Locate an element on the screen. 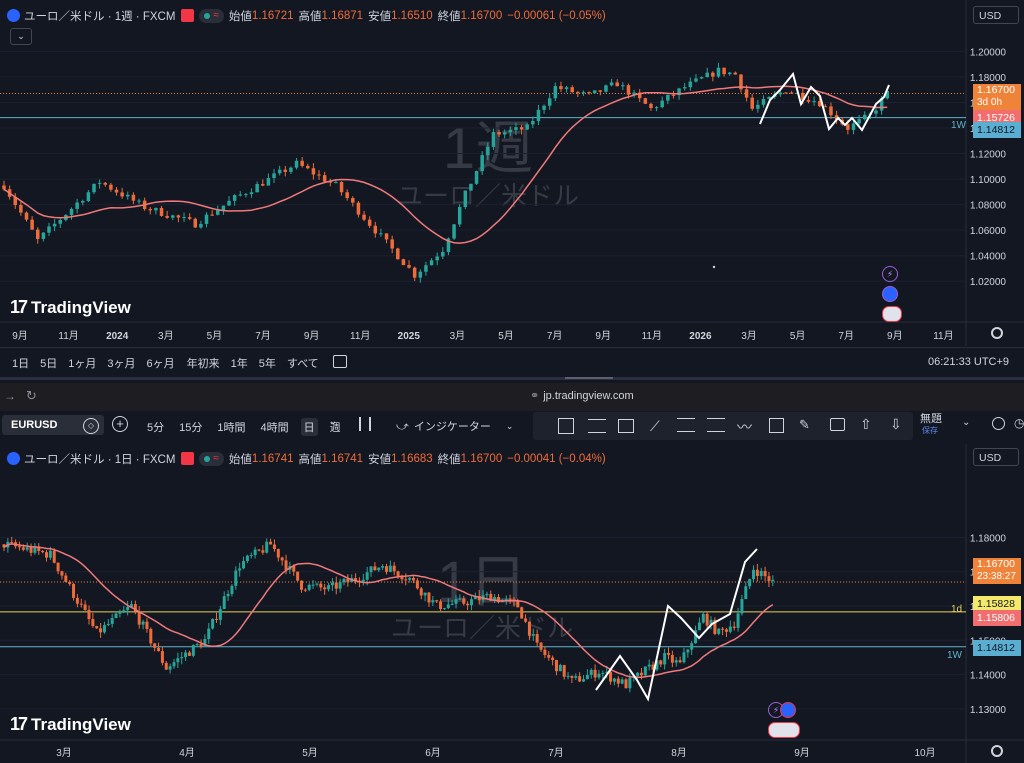 Image resolution: width=1024 pixels, height=763 pixels. interval-button: 15分 is located at coordinates (190, 427).